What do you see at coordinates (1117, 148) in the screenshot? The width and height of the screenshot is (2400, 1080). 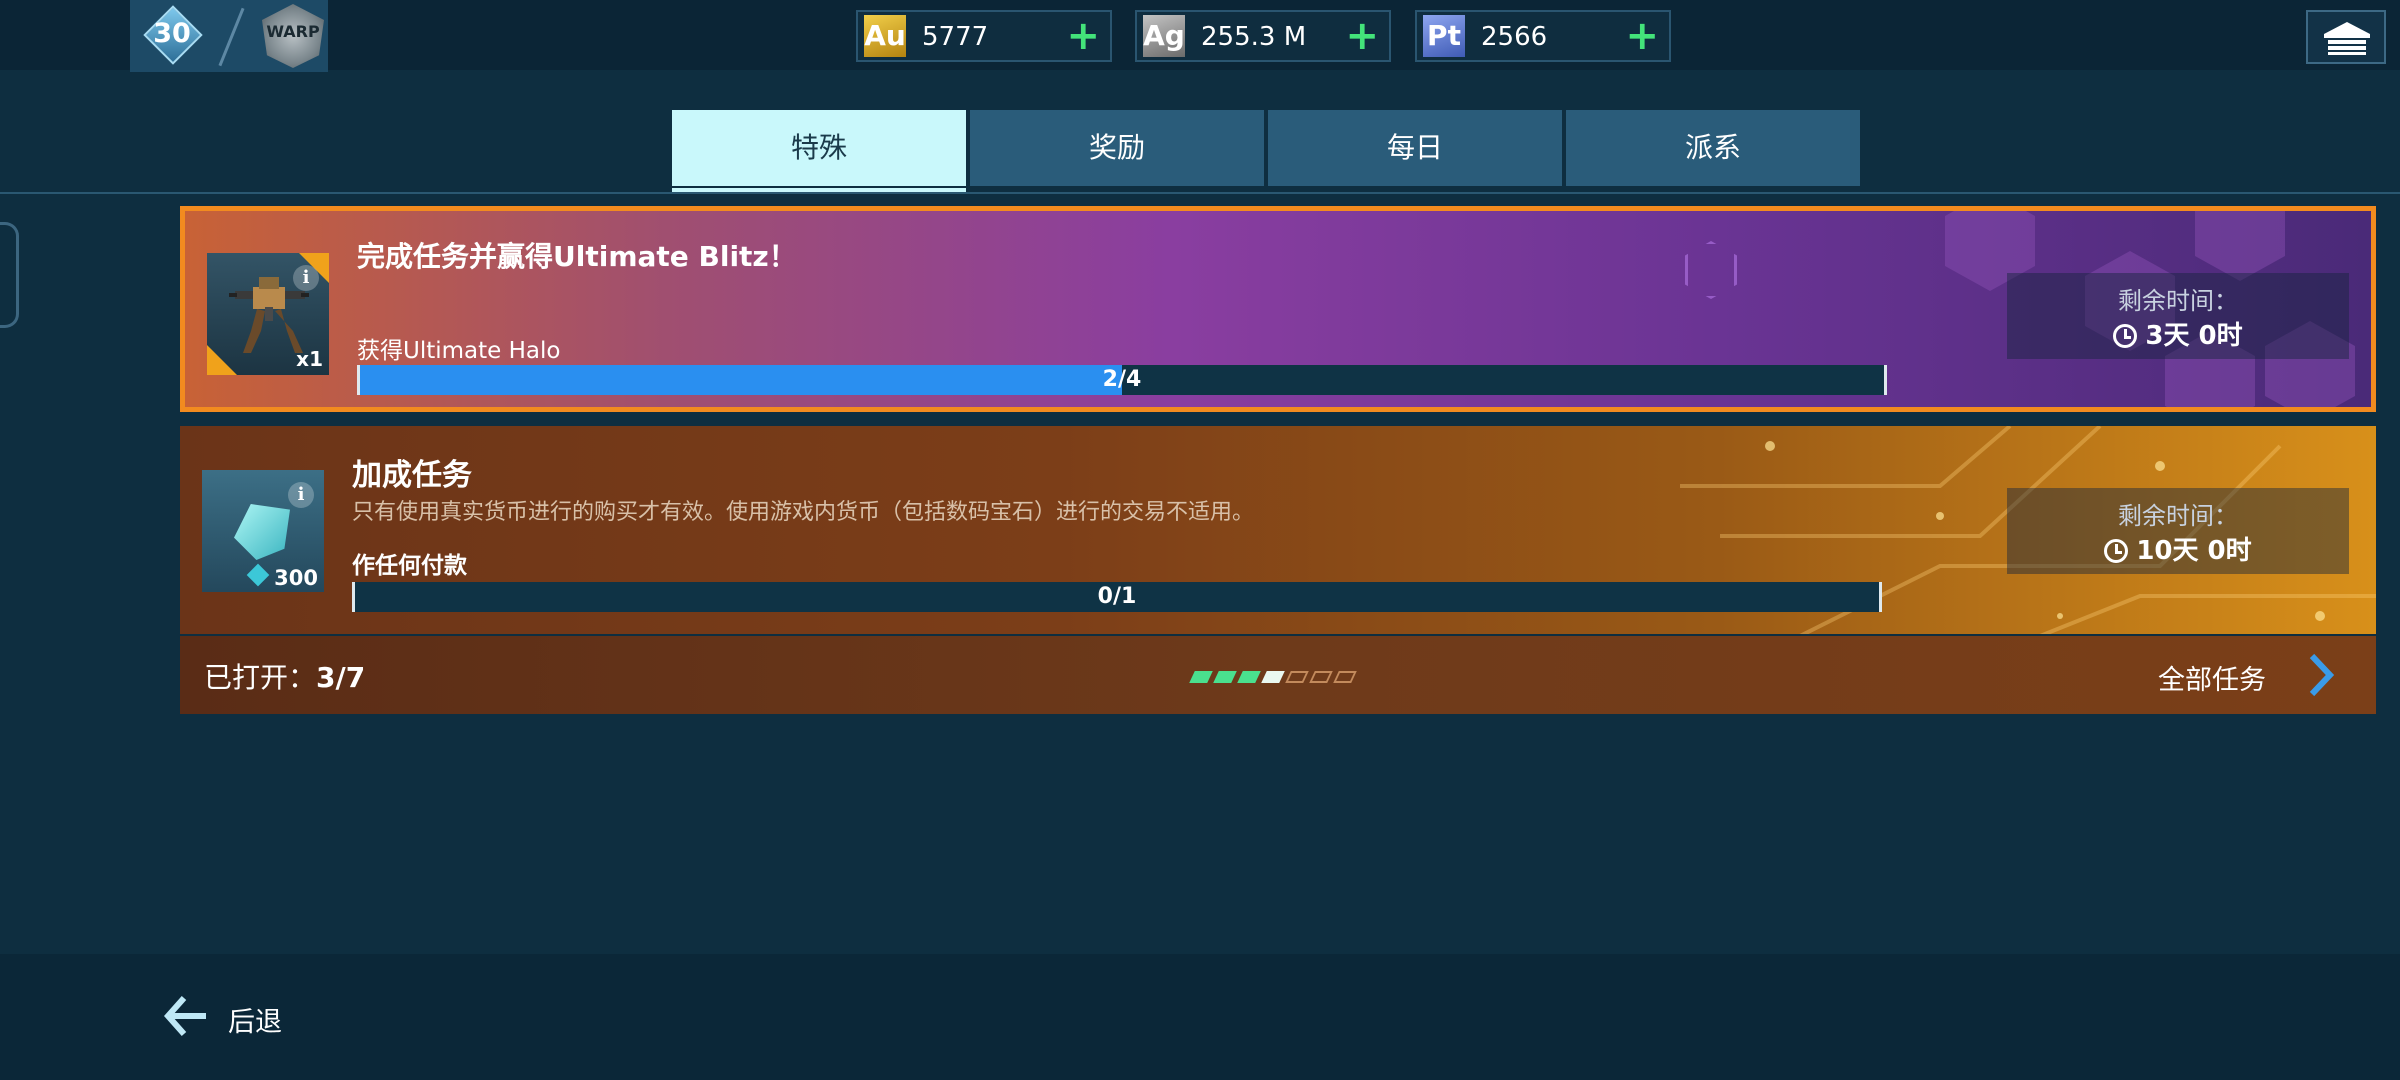 I see `tab-rewards: 奖励` at bounding box center [1117, 148].